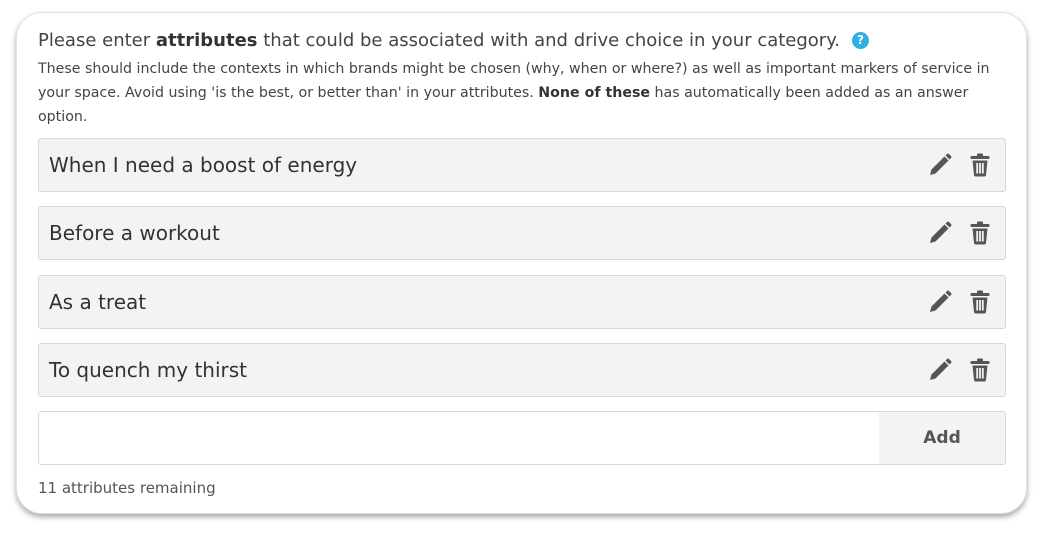 This screenshot has height=534, width=1044. I want to click on heading-bold-text: attributes, so click(206, 40).